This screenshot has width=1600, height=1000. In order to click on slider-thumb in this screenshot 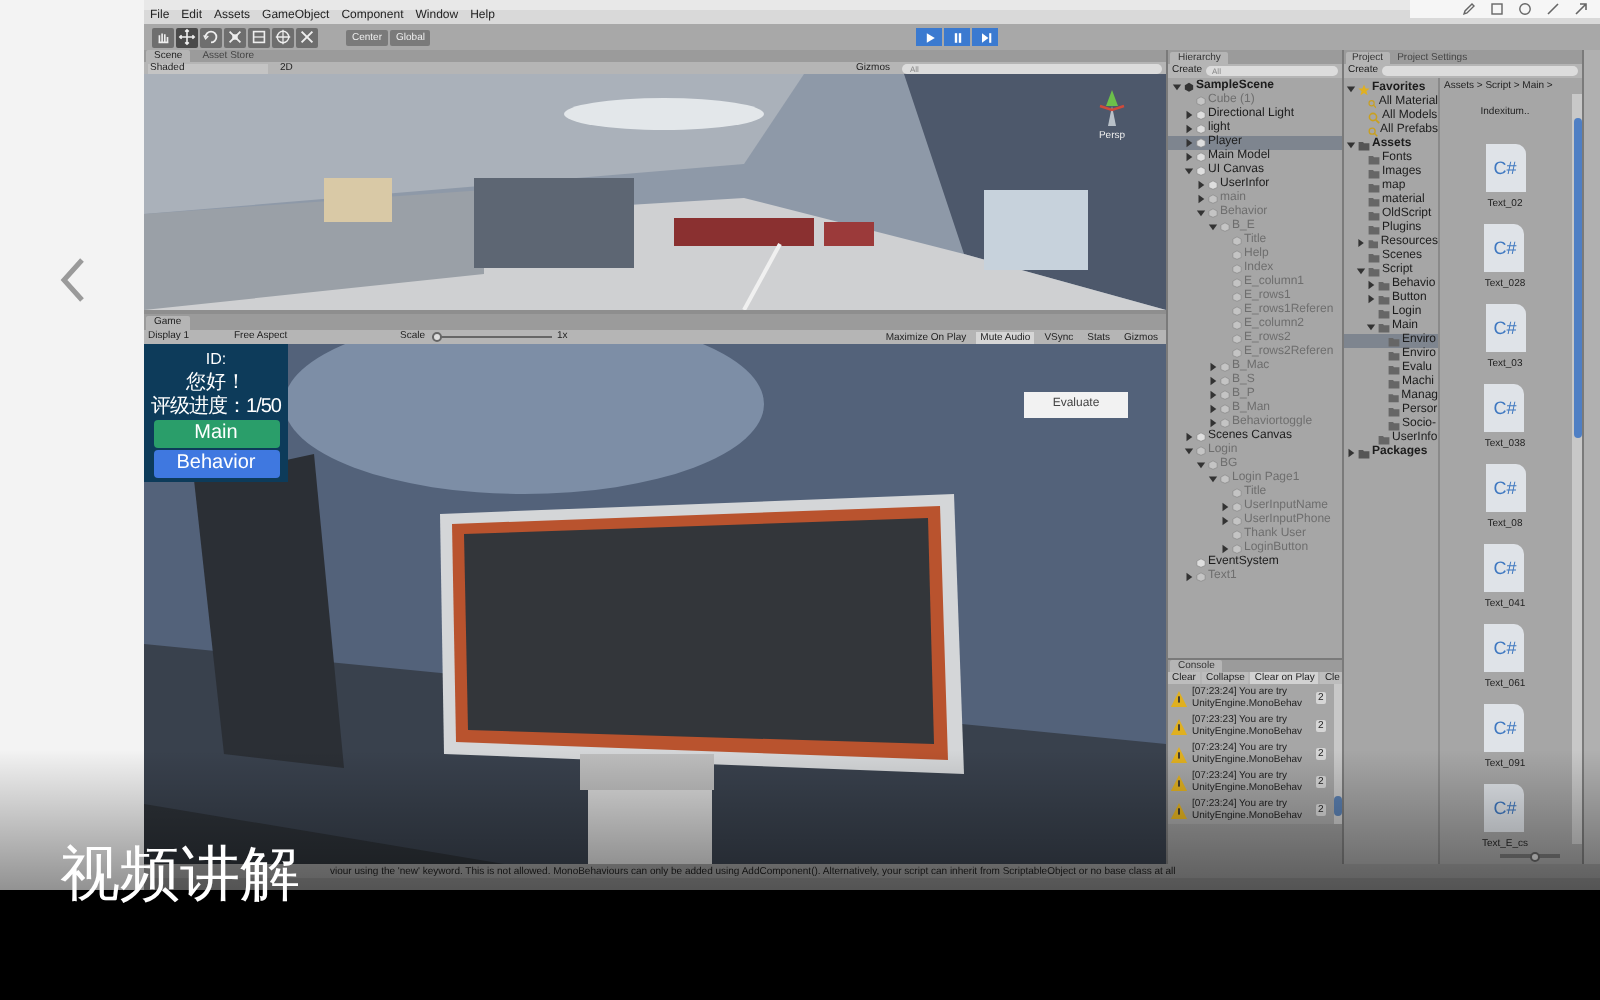, I will do `click(436, 337)`.